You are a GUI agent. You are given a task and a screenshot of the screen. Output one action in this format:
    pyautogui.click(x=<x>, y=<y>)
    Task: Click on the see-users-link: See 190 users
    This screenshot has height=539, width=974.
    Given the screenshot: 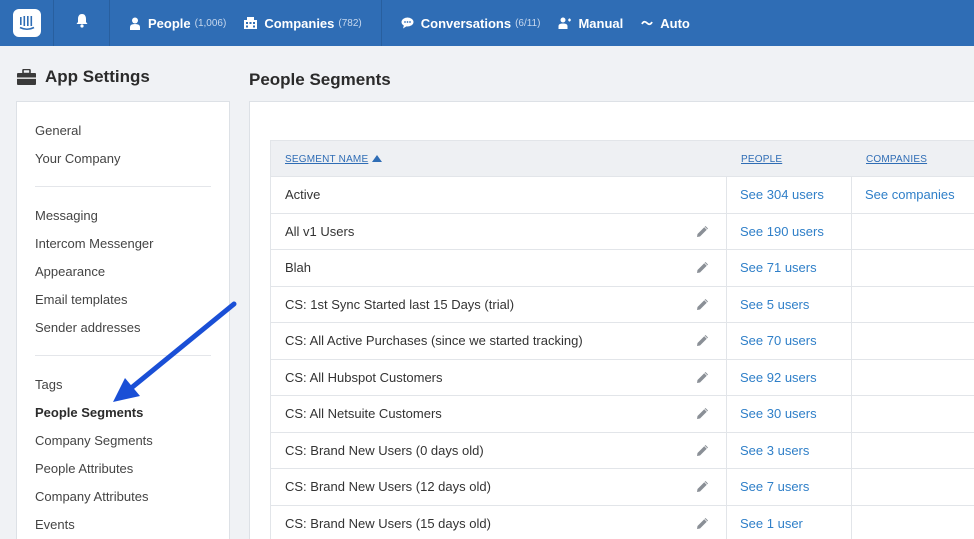 What is the action you would take?
    pyautogui.click(x=782, y=231)
    